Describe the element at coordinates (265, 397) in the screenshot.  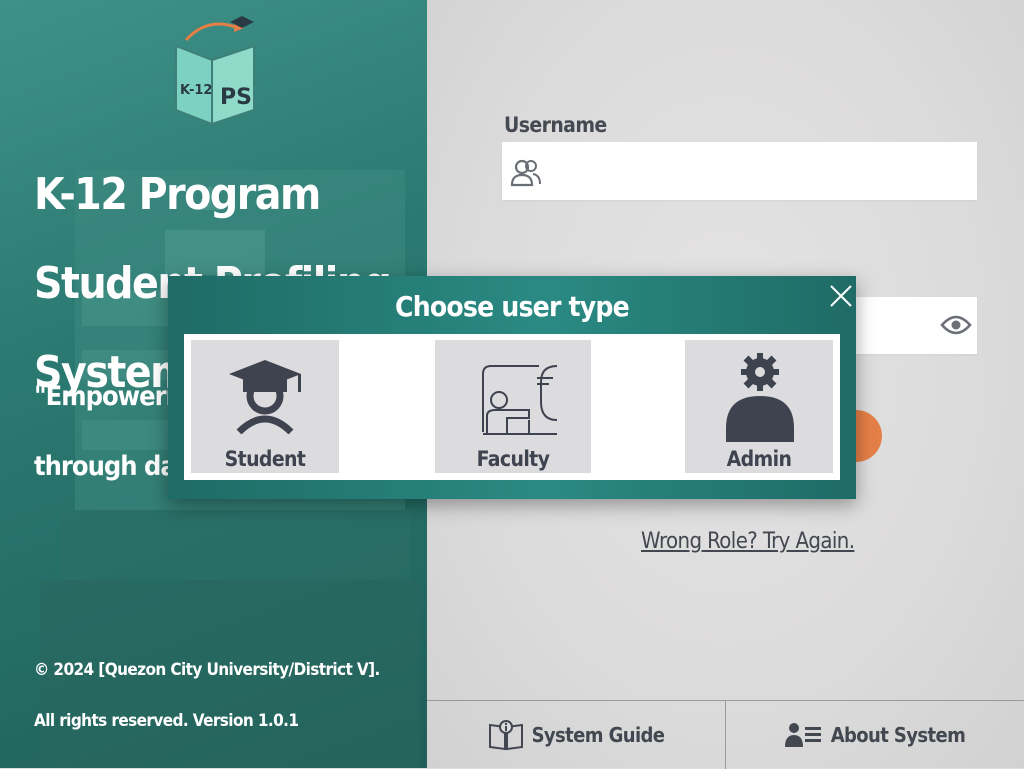
I see `student-icon` at that location.